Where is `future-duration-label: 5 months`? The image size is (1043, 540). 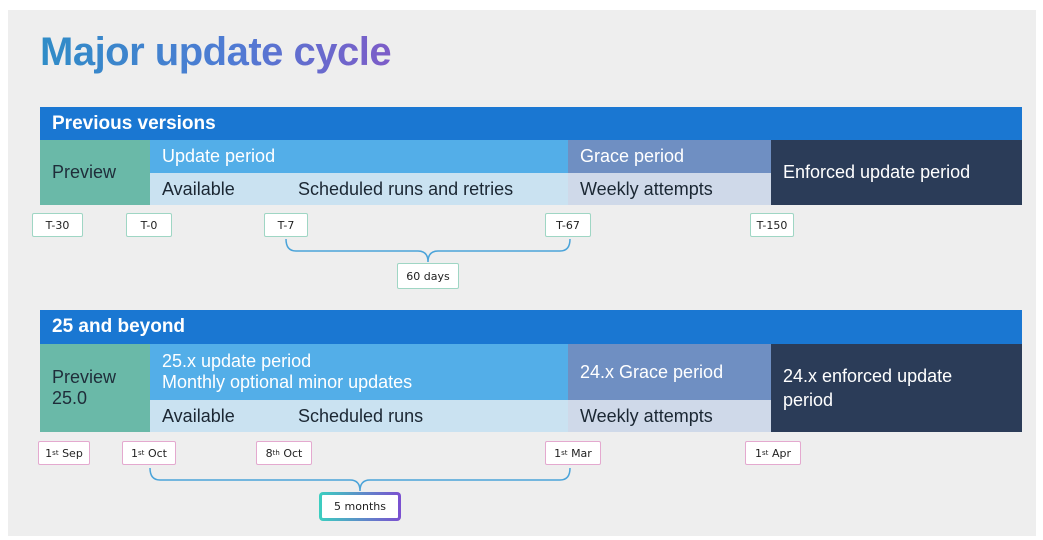 future-duration-label: 5 months is located at coordinates (360, 506).